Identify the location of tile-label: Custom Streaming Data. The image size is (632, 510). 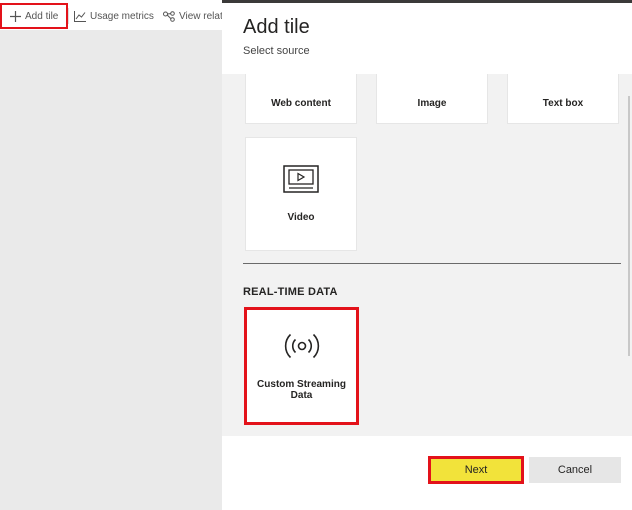
(301, 389).